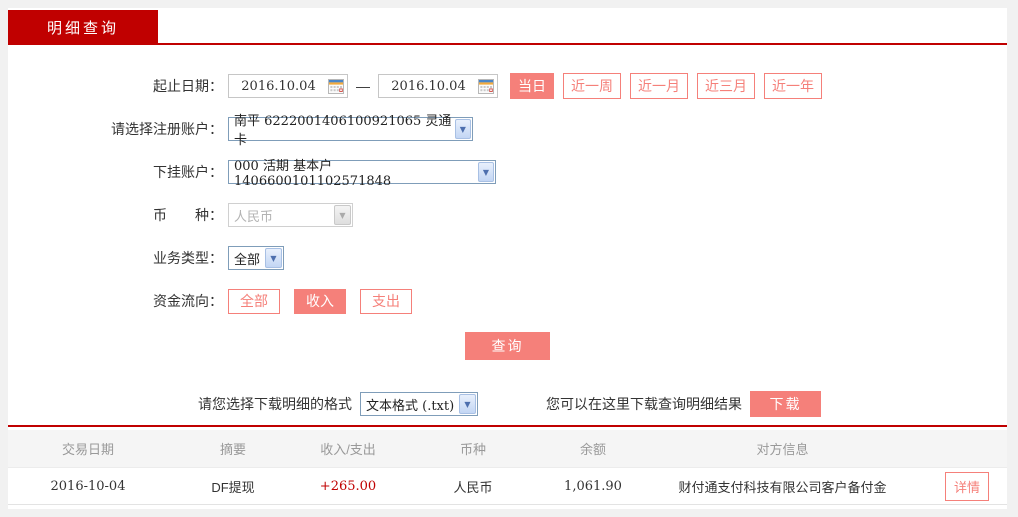 This screenshot has width=1018, height=517. I want to click on register-account-select: 南平 6222001406100921065 灵通卡 ▼, so click(350, 131).